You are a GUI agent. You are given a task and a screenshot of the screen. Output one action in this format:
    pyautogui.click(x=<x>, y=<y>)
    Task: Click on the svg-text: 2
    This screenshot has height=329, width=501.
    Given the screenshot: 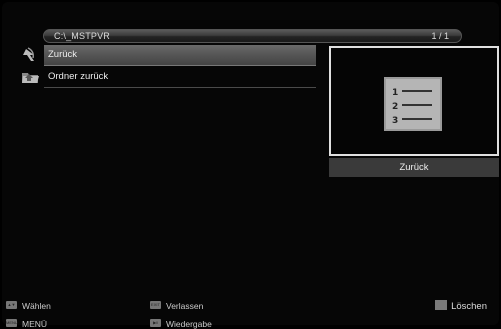 What is the action you would take?
    pyautogui.click(x=395, y=107)
    